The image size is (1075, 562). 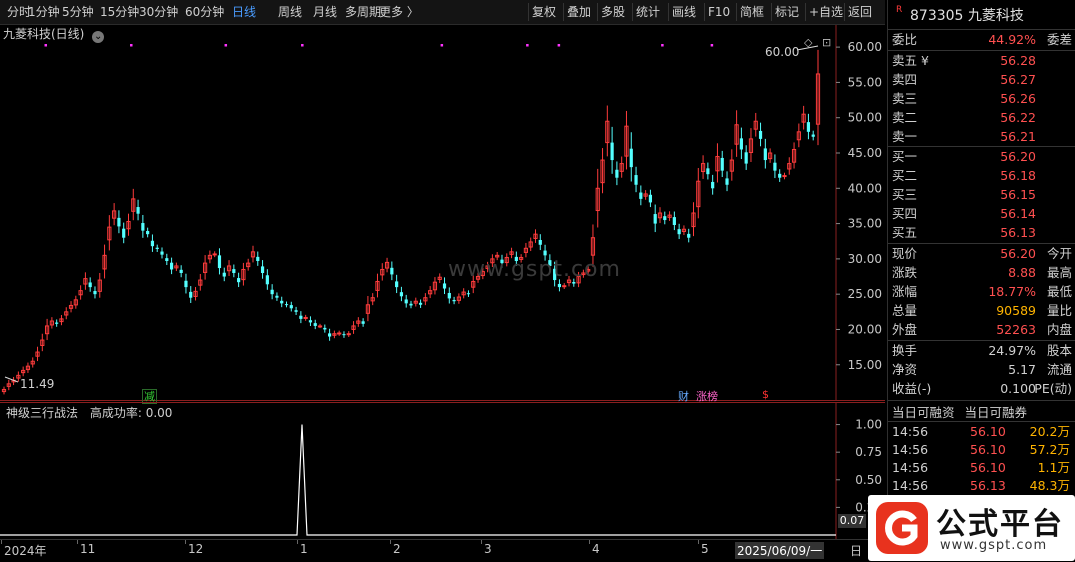 I want to click on toolbar-button-stats: 统计, so click(x=648, y=12).